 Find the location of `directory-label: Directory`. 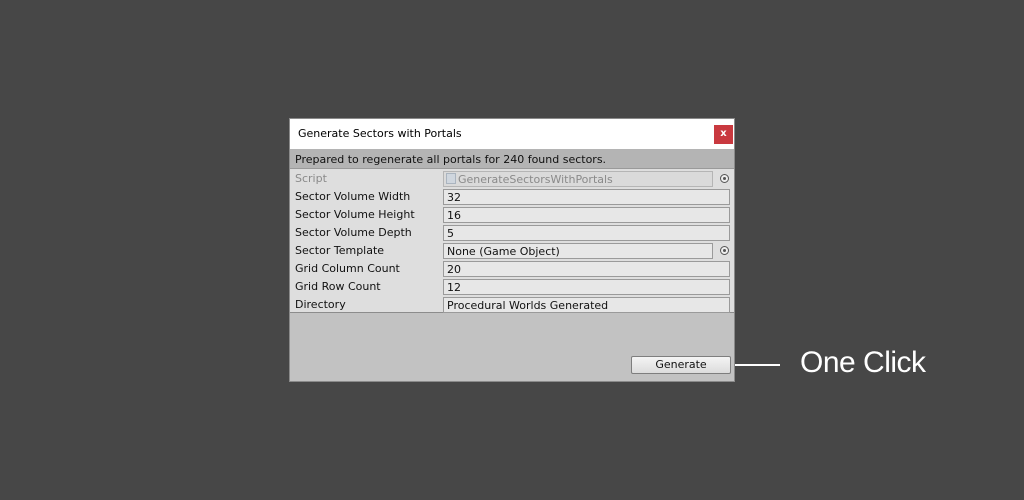

directory-label: Directory is located at coordinates (320, 304).